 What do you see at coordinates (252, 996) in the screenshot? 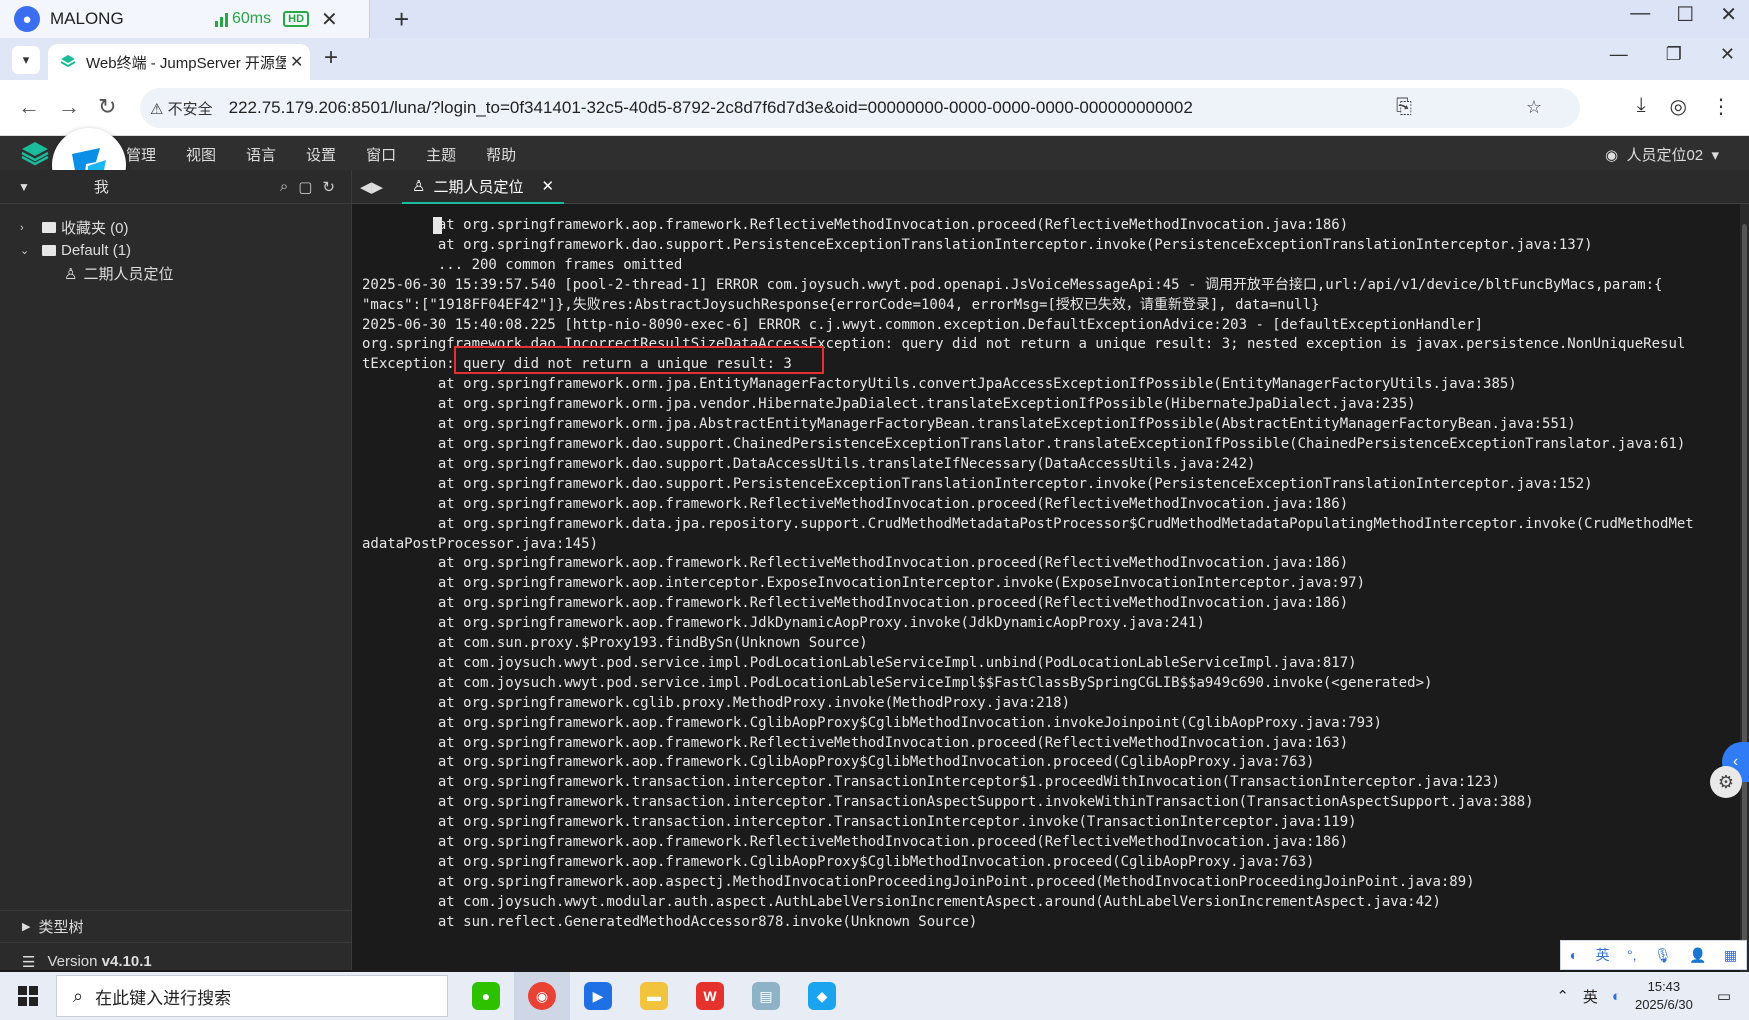
I see `taskbar-search: ⌕ 在此键入进行搜索` at bounding box center [252, 996].